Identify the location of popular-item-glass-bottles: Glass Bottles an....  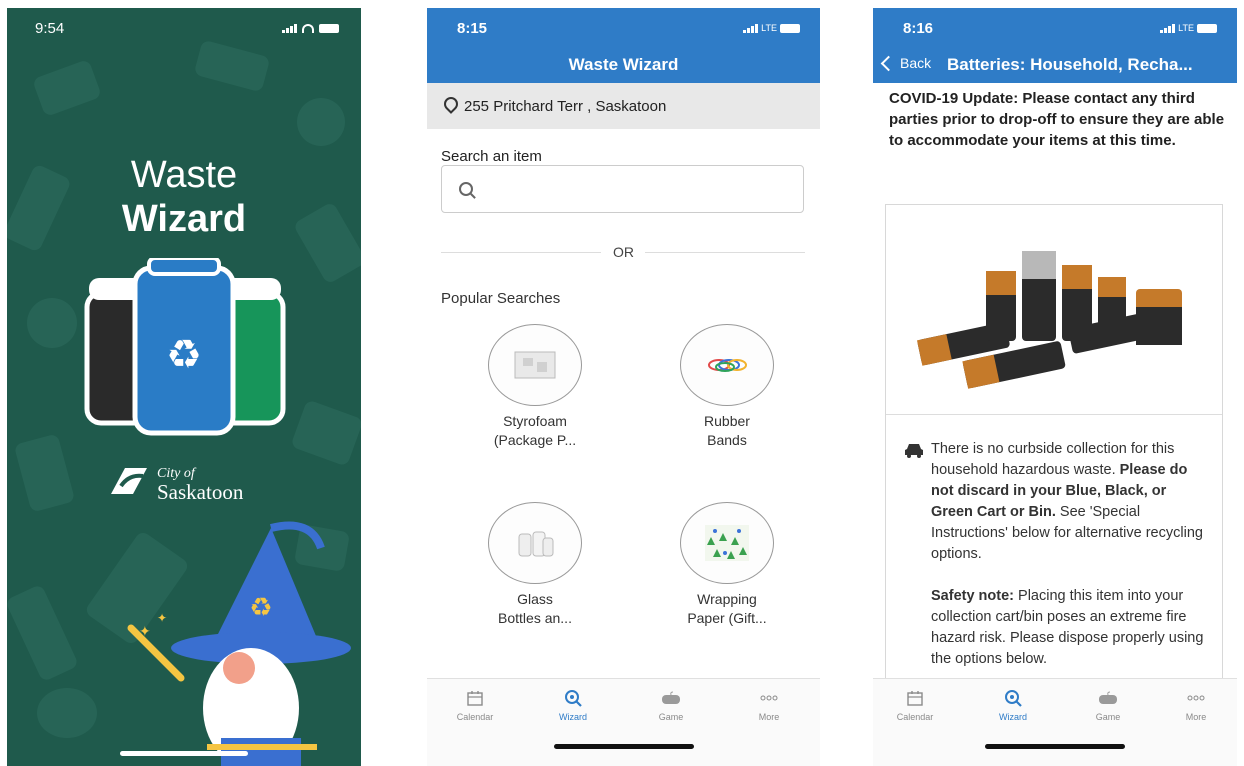
(535, 565).